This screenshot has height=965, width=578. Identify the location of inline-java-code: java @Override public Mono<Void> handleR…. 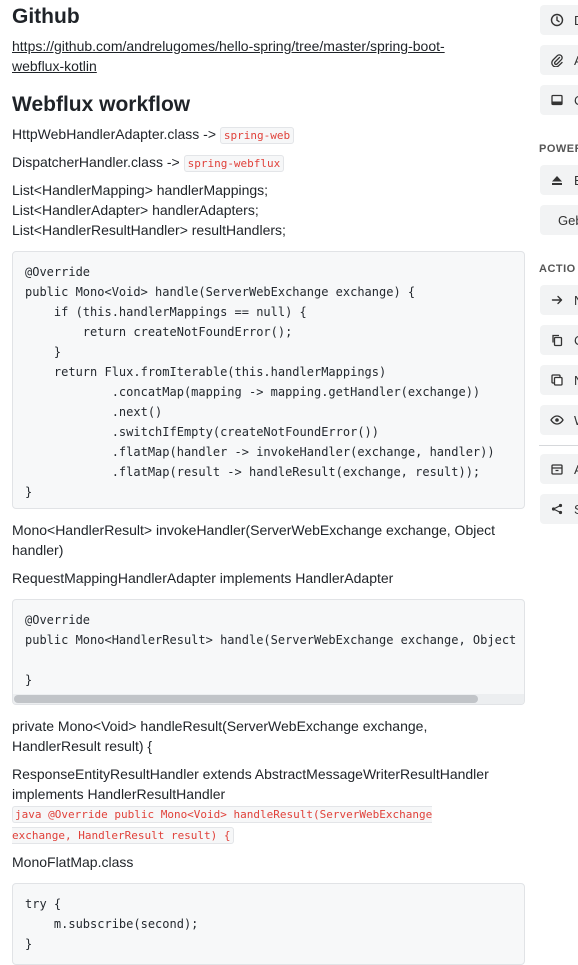
(222, 825).